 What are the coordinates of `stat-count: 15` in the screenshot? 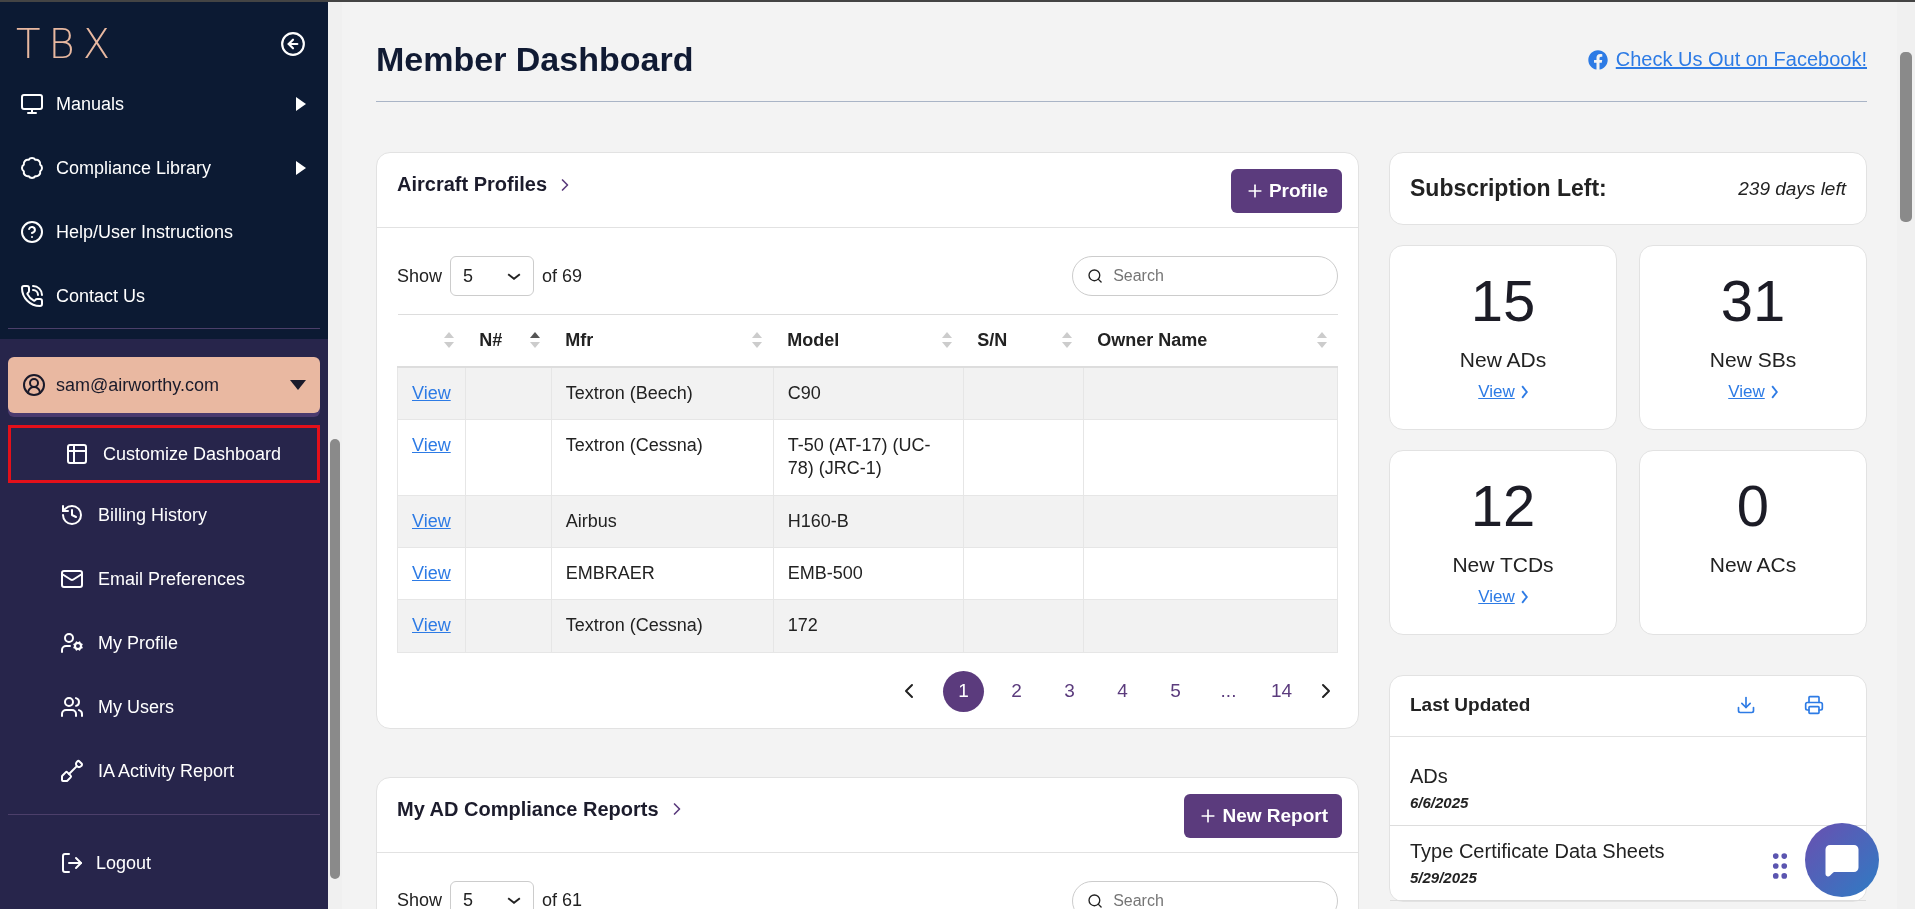 It's located at (1503, 301).